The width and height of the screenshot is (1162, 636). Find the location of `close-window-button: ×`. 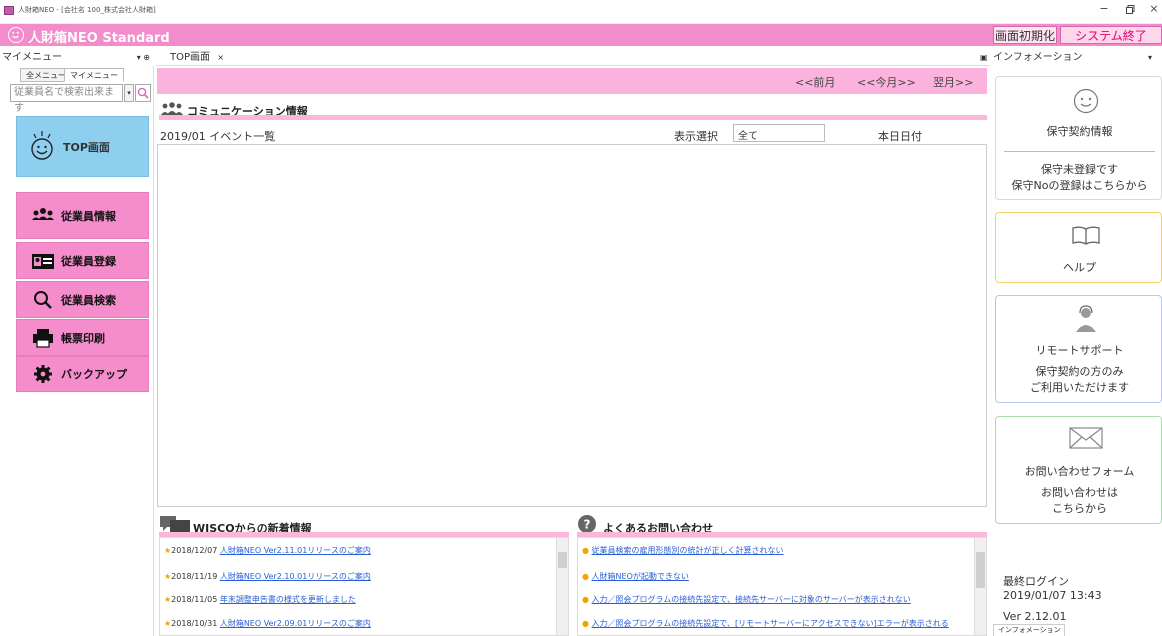

close-window-button: × is located at coordinates (1153, 8).